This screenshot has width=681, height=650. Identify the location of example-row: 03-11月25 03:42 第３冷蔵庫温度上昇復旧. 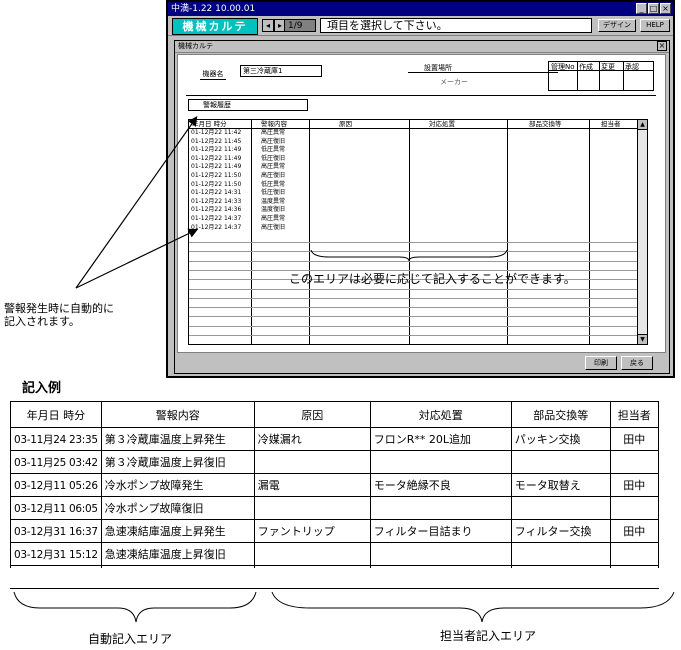
(334, 462).